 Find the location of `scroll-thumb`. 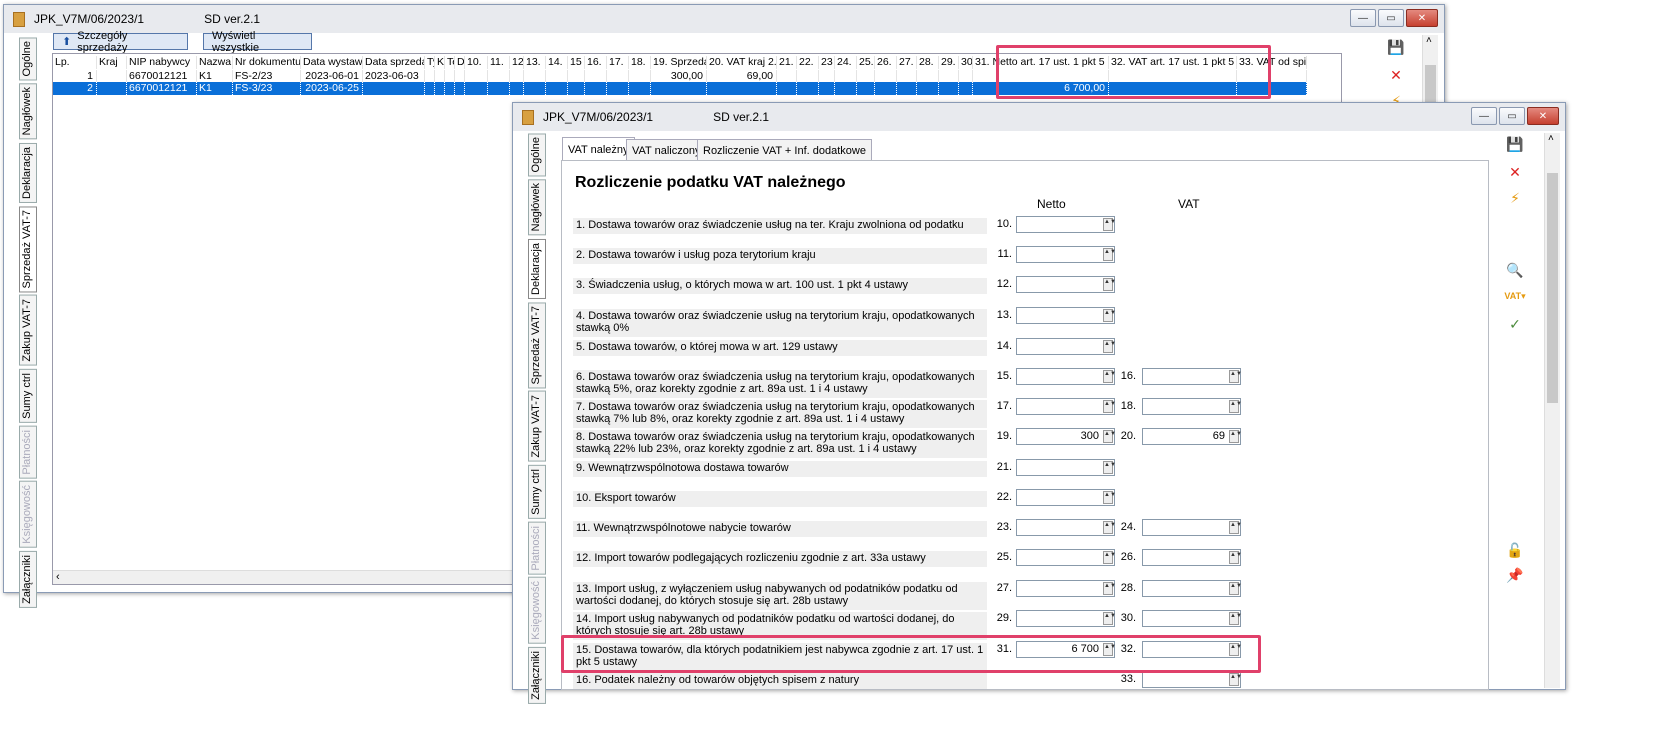

scroll-thumb is located at coordinates (1552, 288).